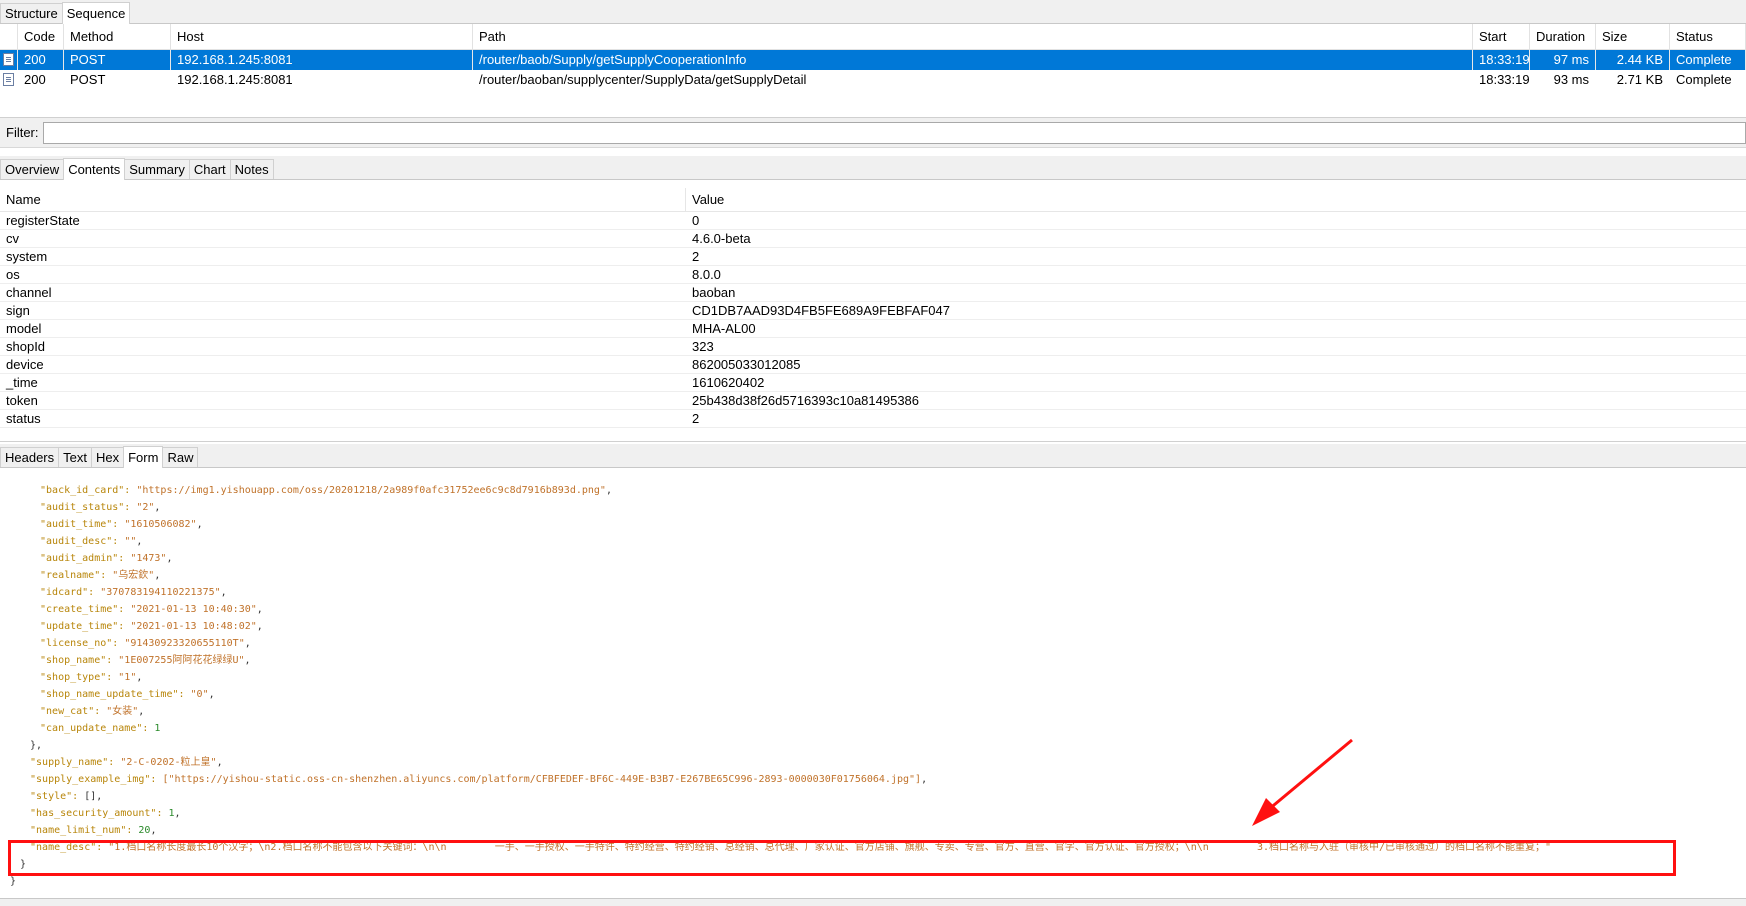 This screenshot has width=1746, height=906. What do you see at coordinates (746, 364) in the screenshot?
I see `param-value: 862005033012085` at bounding box center [746, 364].